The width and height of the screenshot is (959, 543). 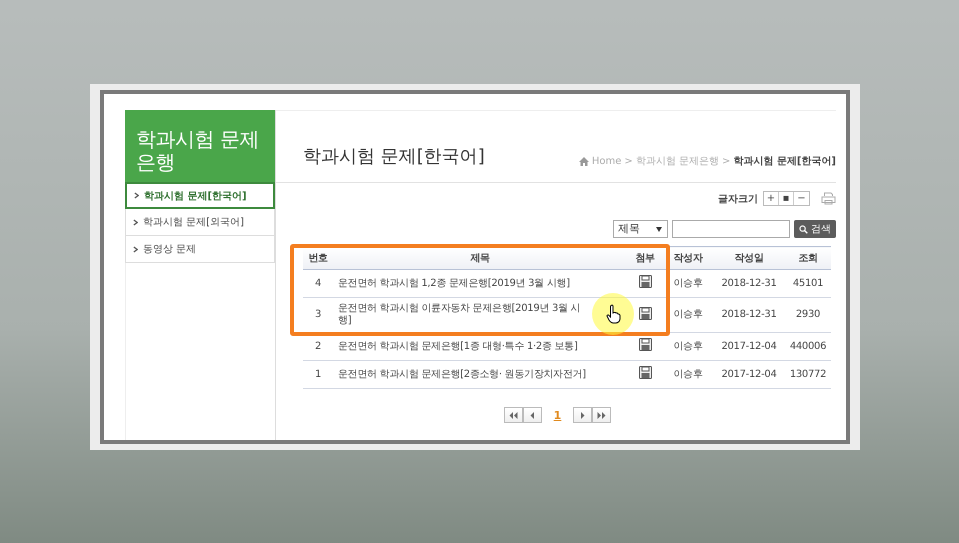 What do you see at coordinates (803, 229) in the screenshot?
I see `search-icon` at bounding box center [803, 229].